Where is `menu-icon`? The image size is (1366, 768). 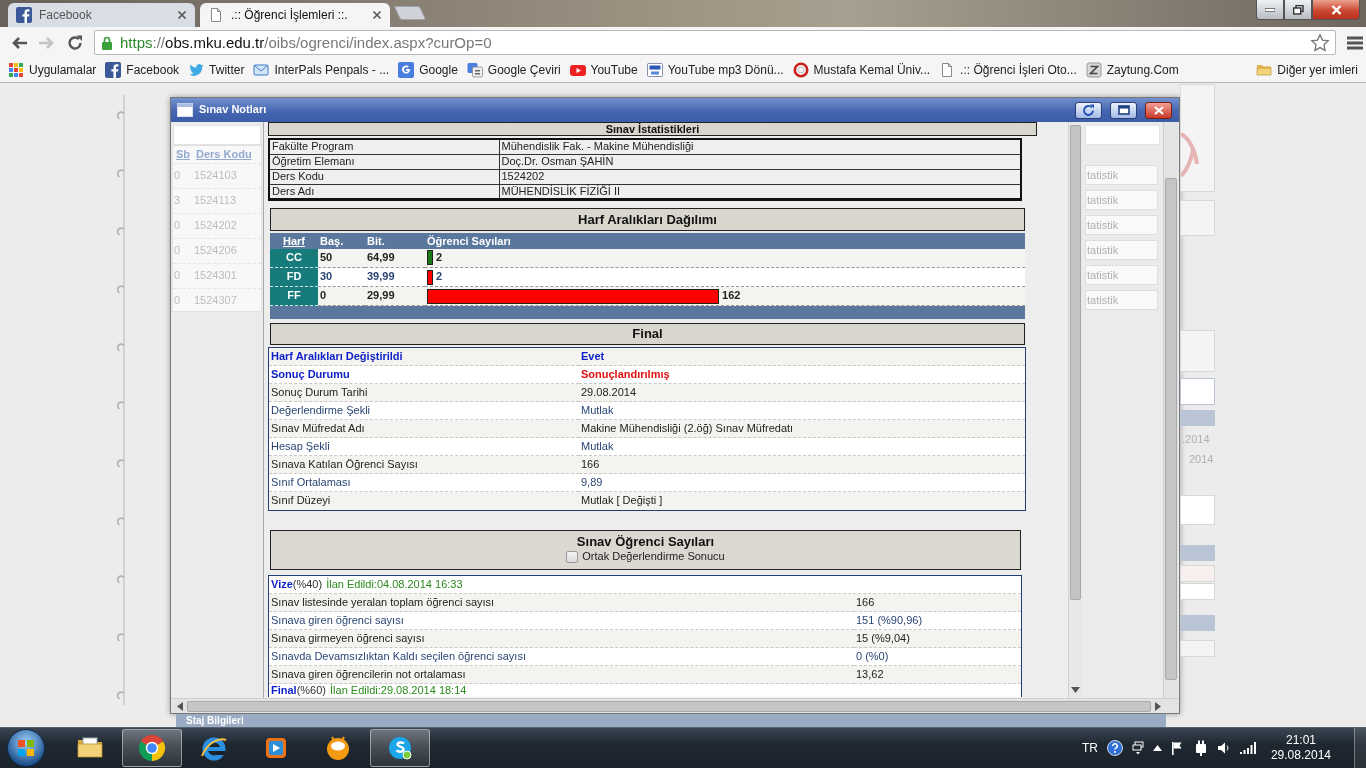
menu-icon is located at coordinates (1355, 42).